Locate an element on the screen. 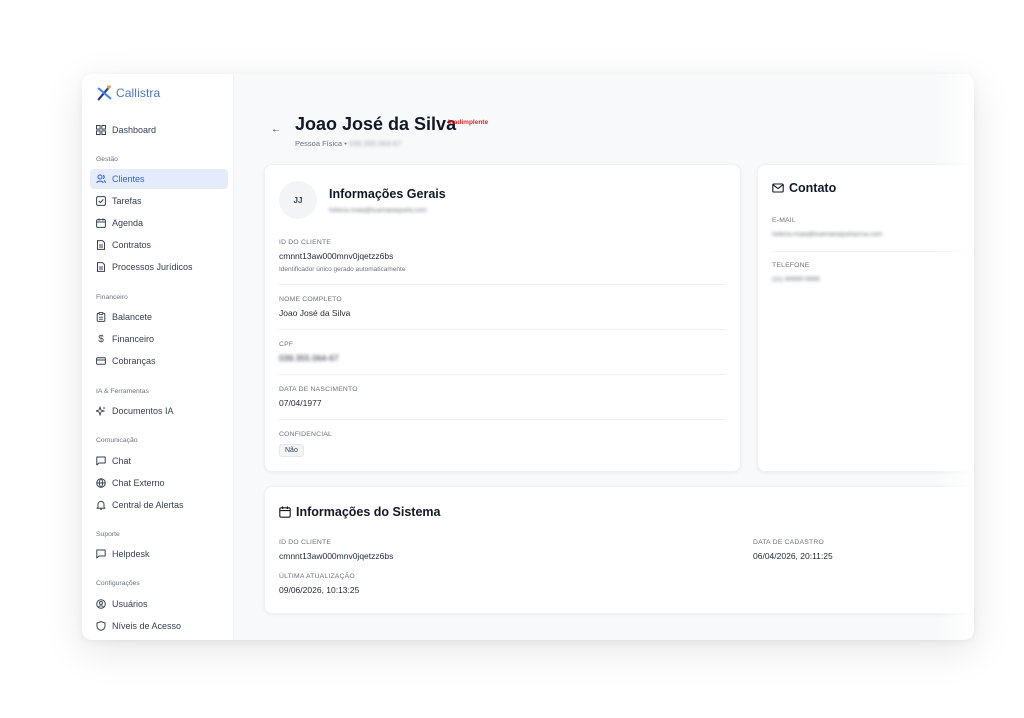 This screenshot has height=718, width=1024. phone-label: TELEFONE is located at coordinates (791, 265).